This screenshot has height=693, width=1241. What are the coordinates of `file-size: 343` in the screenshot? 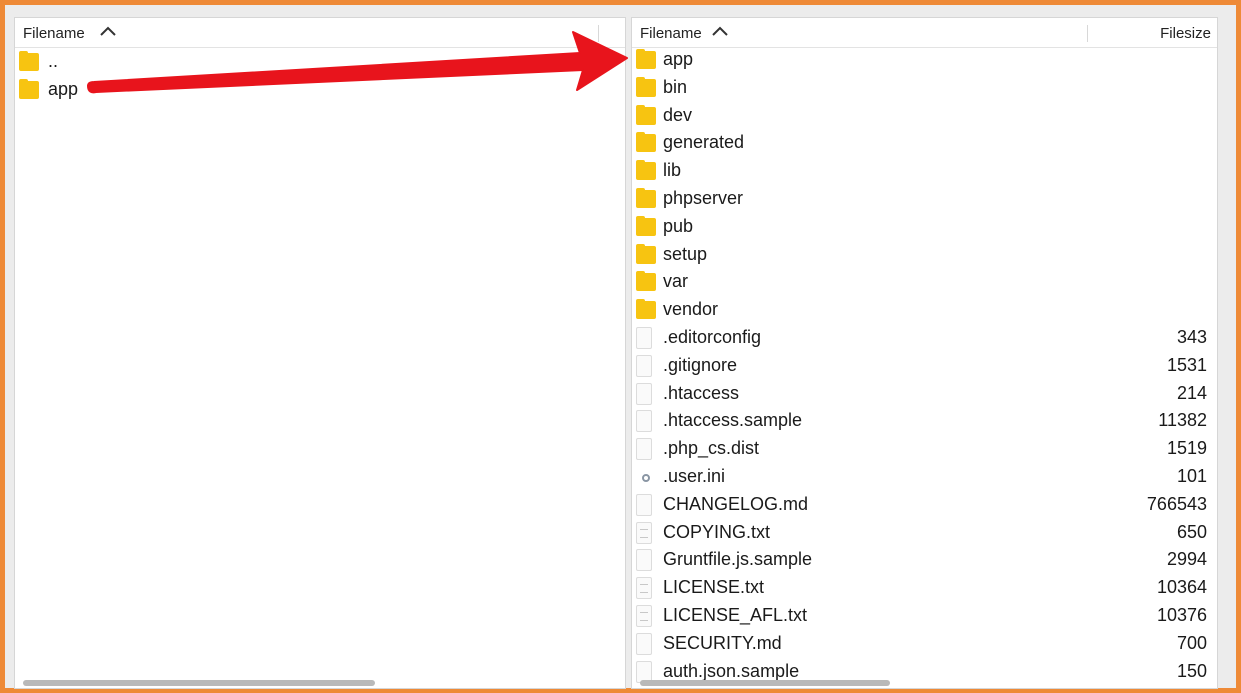 It's located at (1191, 336).